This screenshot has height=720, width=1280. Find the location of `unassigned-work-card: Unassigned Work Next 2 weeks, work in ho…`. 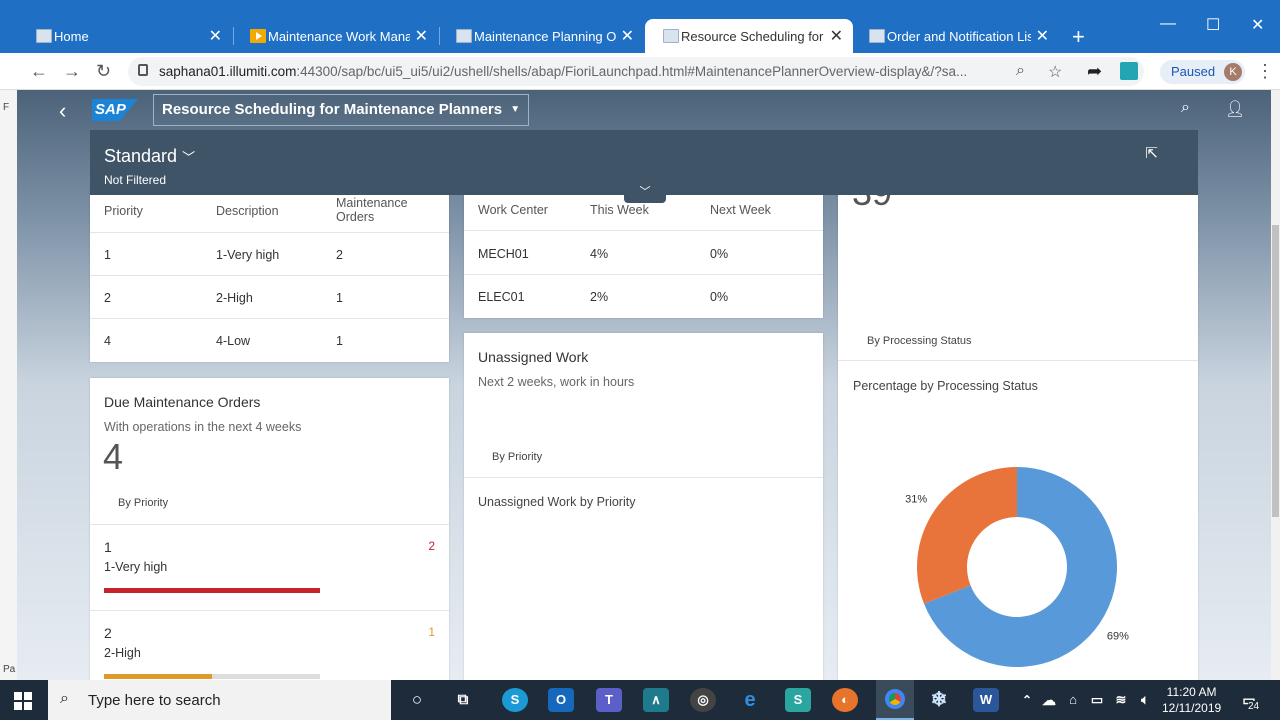

unassigned-work-card: Unassigned Work Next 2 weeks, work in ho… is located at coordinates (643, 506).